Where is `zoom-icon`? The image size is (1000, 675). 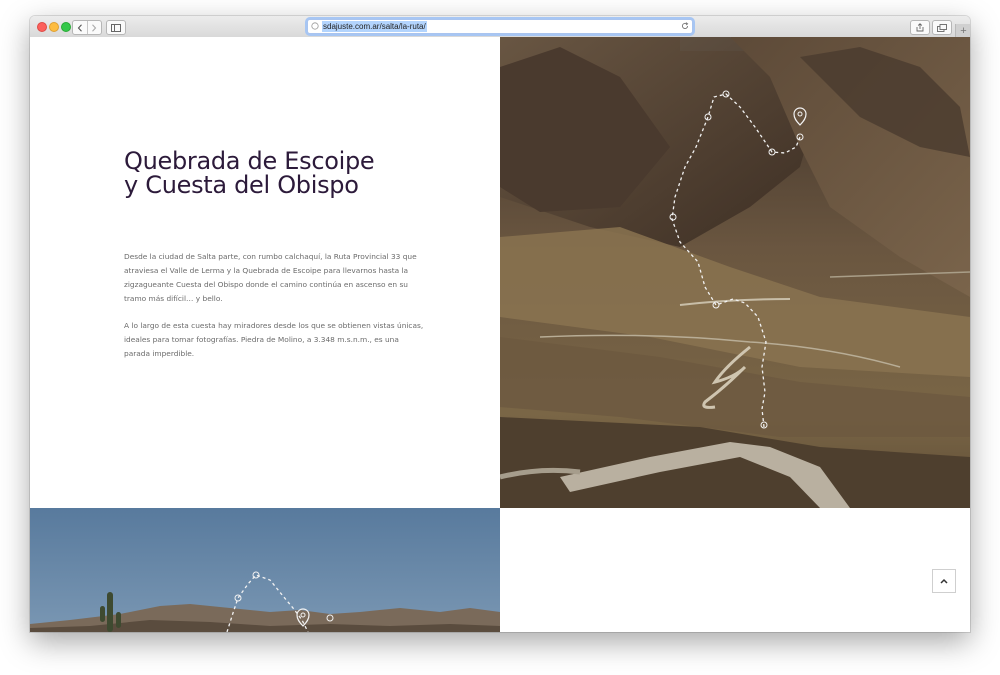 zoom-icon is located at coordinates (66, 27).